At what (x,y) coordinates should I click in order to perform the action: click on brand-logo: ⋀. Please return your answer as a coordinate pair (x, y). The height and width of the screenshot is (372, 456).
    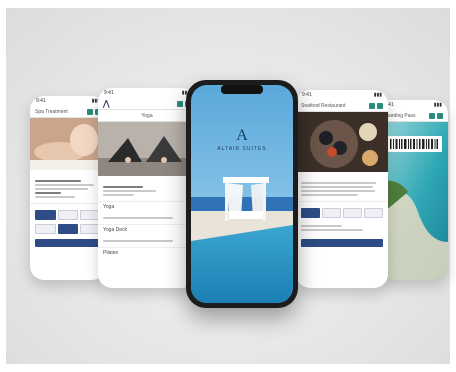
    Looking at the image, I should click on (106, 103).